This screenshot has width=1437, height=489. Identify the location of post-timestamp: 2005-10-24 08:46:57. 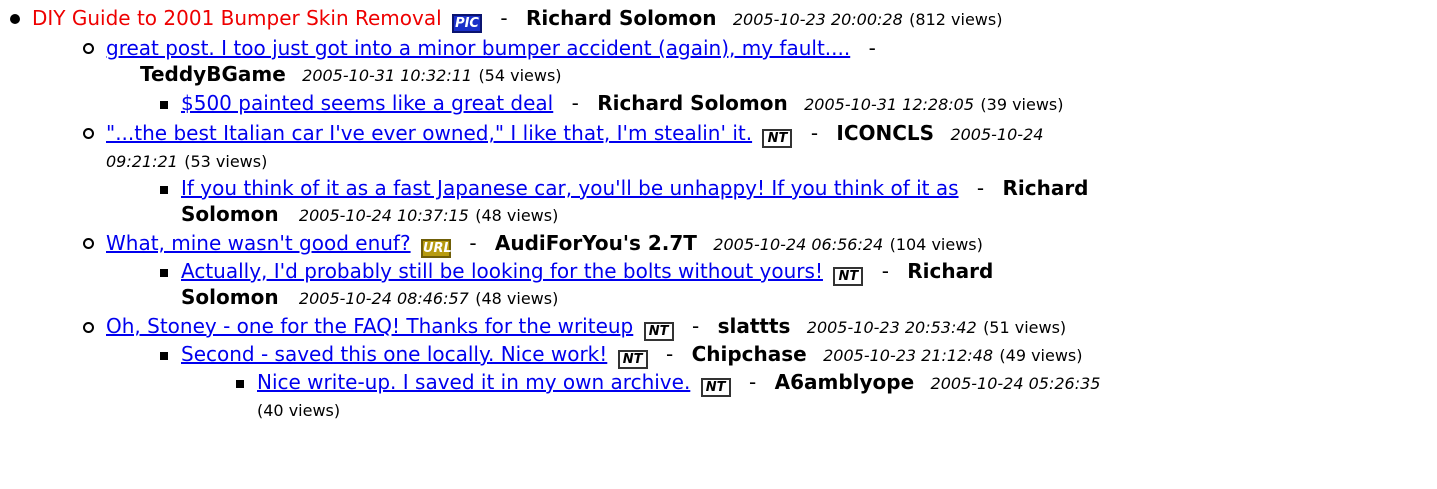
(383, 298).